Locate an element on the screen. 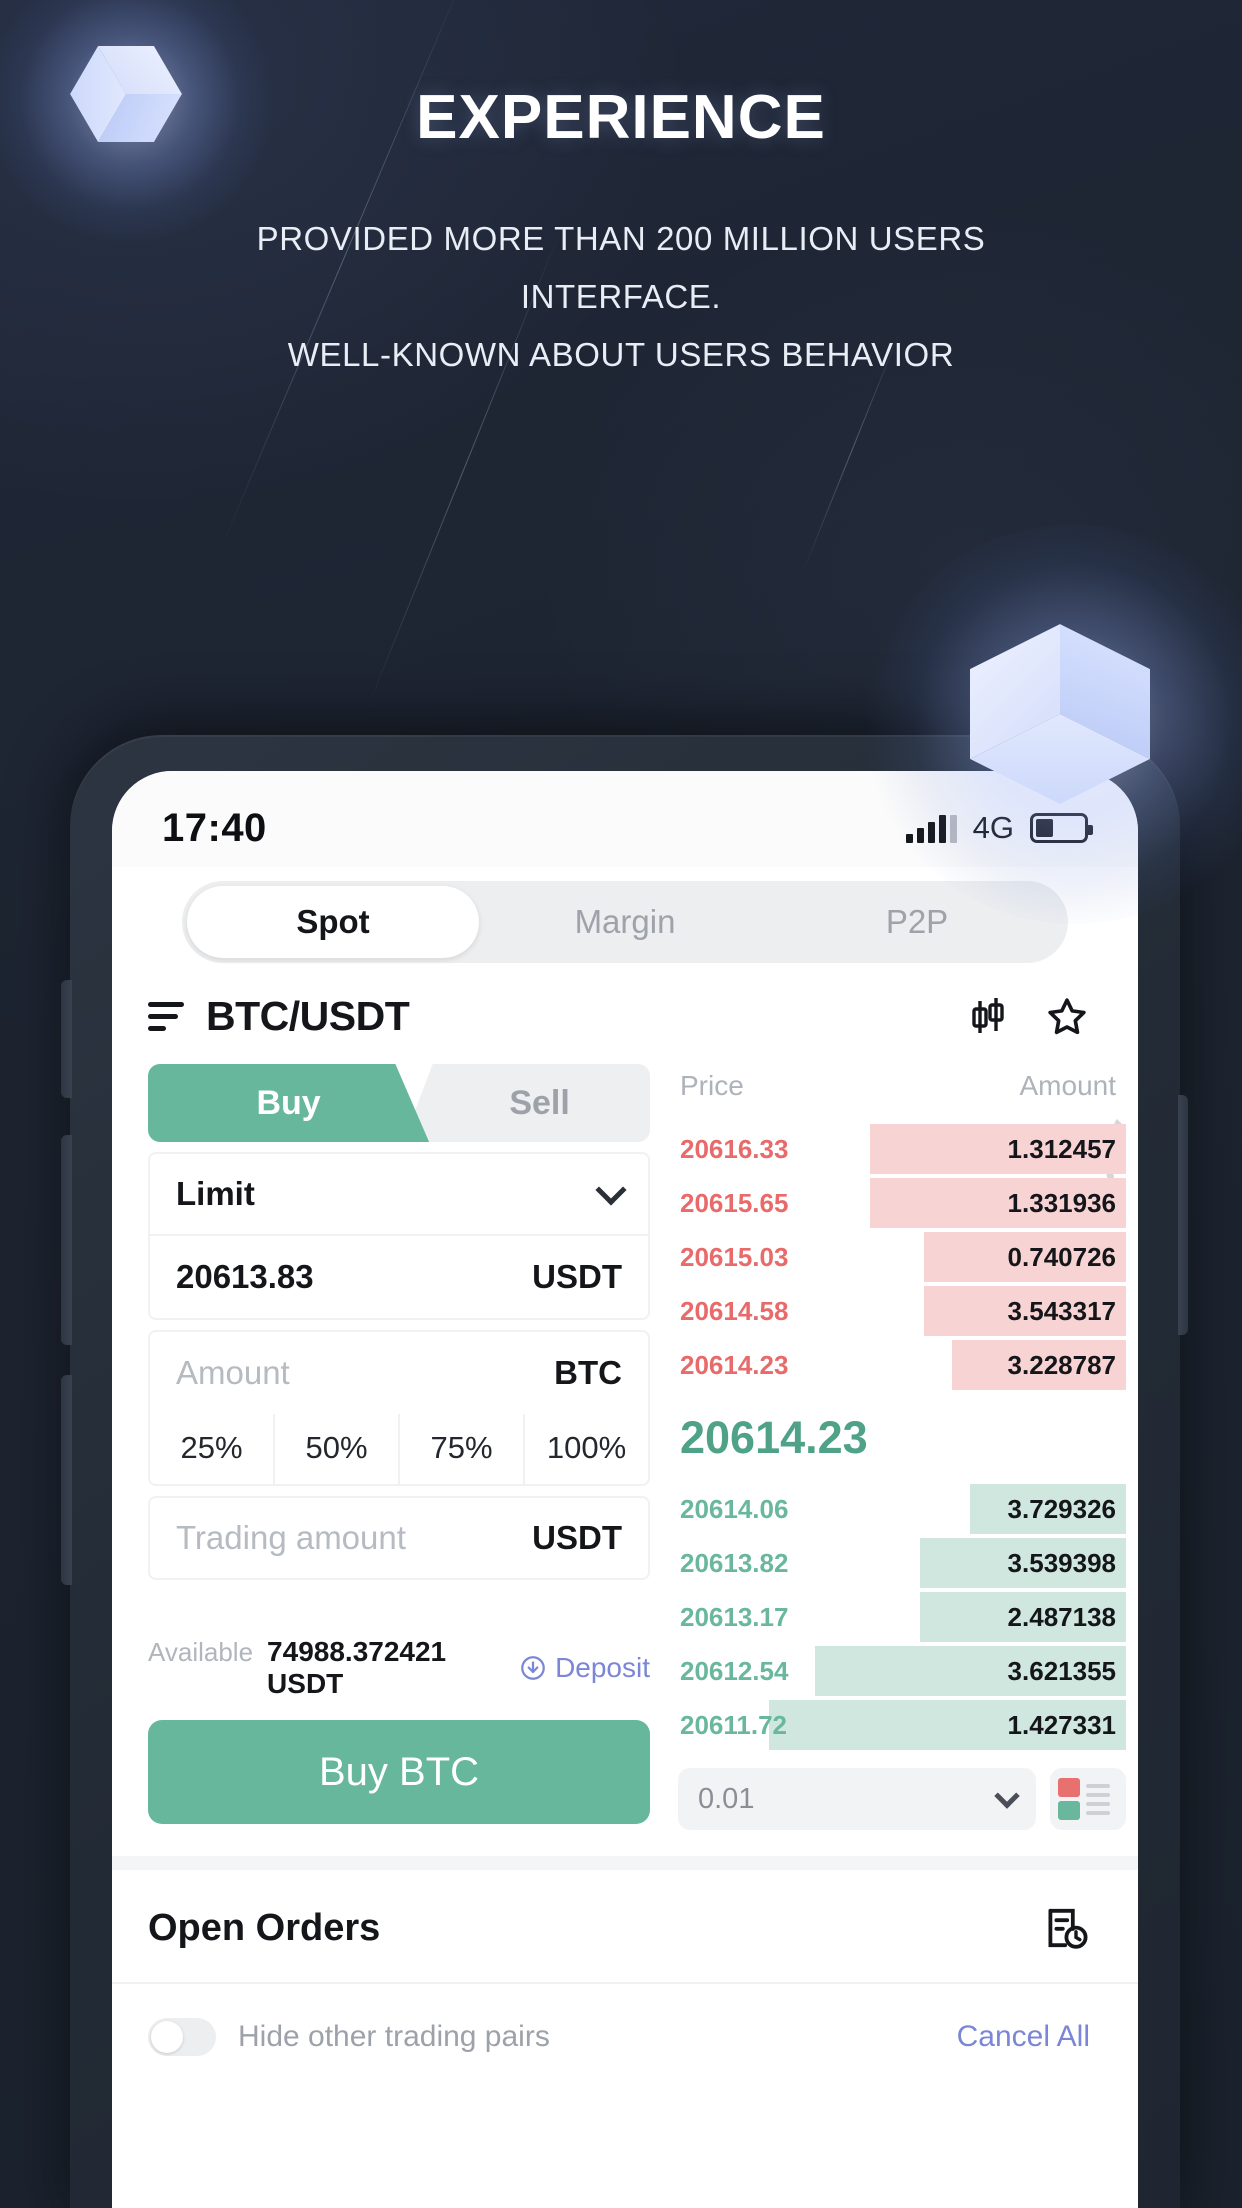  hero-subtitle-line-2: INTERFACE. is located at coordinates (621, 296).